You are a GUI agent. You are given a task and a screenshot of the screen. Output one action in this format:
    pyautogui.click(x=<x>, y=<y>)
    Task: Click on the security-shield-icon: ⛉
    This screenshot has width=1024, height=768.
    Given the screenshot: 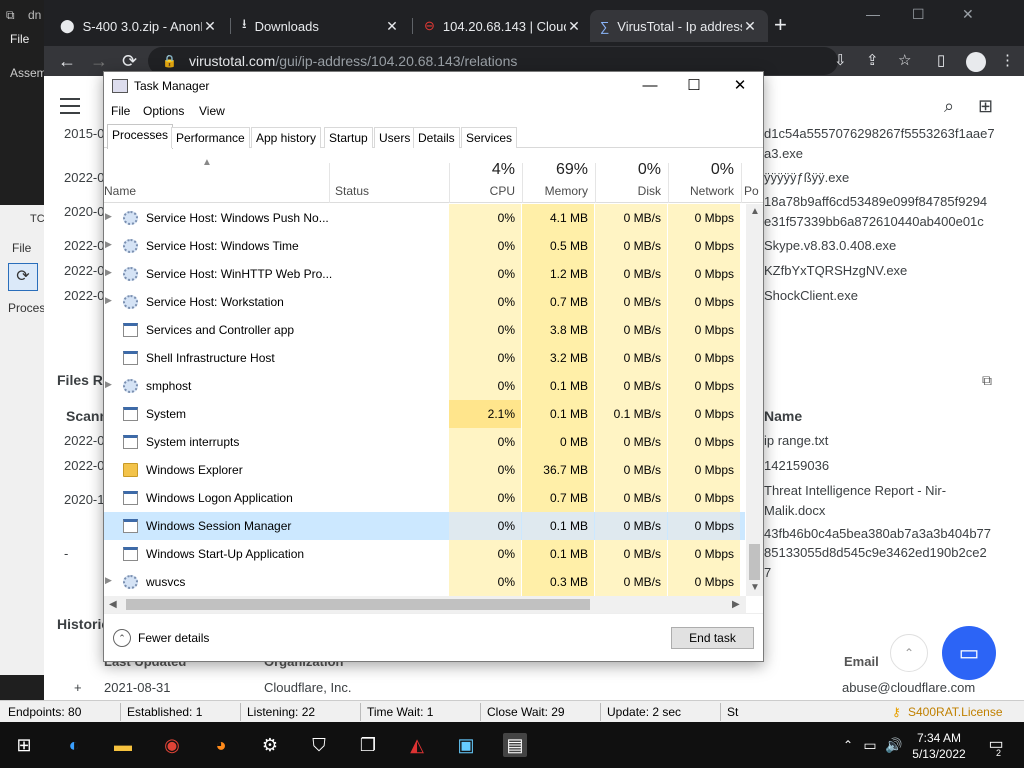 What is the action you would take?
    pyautogui.click(x=319, y=745)
    